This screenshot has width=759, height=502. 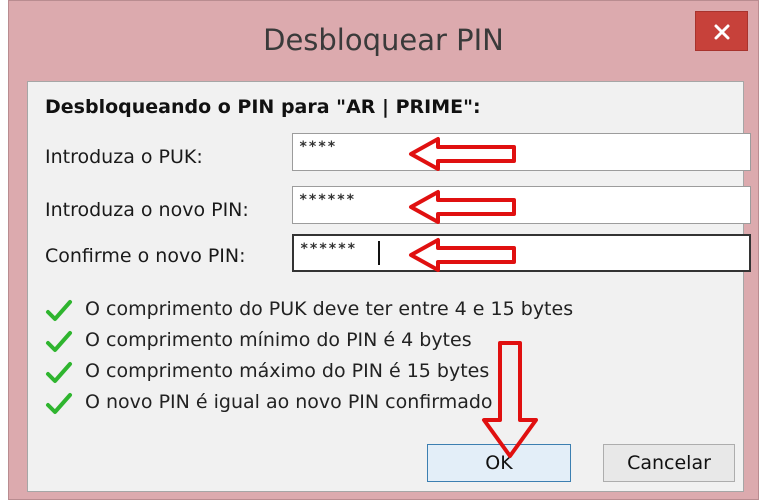 I want to click on dialog-heading: Desbloqueando o PIN para "AR | PRIME":, so click(x=263, y=107).